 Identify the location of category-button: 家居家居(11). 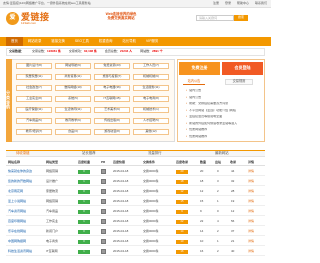
(34, 77).